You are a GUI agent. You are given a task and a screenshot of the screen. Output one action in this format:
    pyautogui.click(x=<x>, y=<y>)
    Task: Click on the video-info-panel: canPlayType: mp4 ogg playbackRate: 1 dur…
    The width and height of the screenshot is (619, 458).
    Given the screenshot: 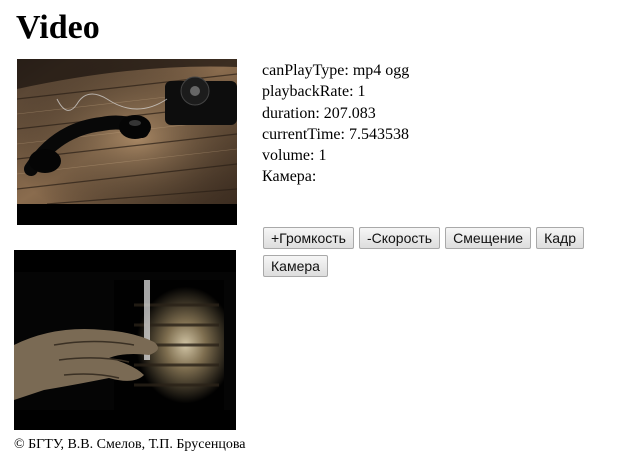 What is the action you would take?
    pyautogui.click(x=335, y=124)
    